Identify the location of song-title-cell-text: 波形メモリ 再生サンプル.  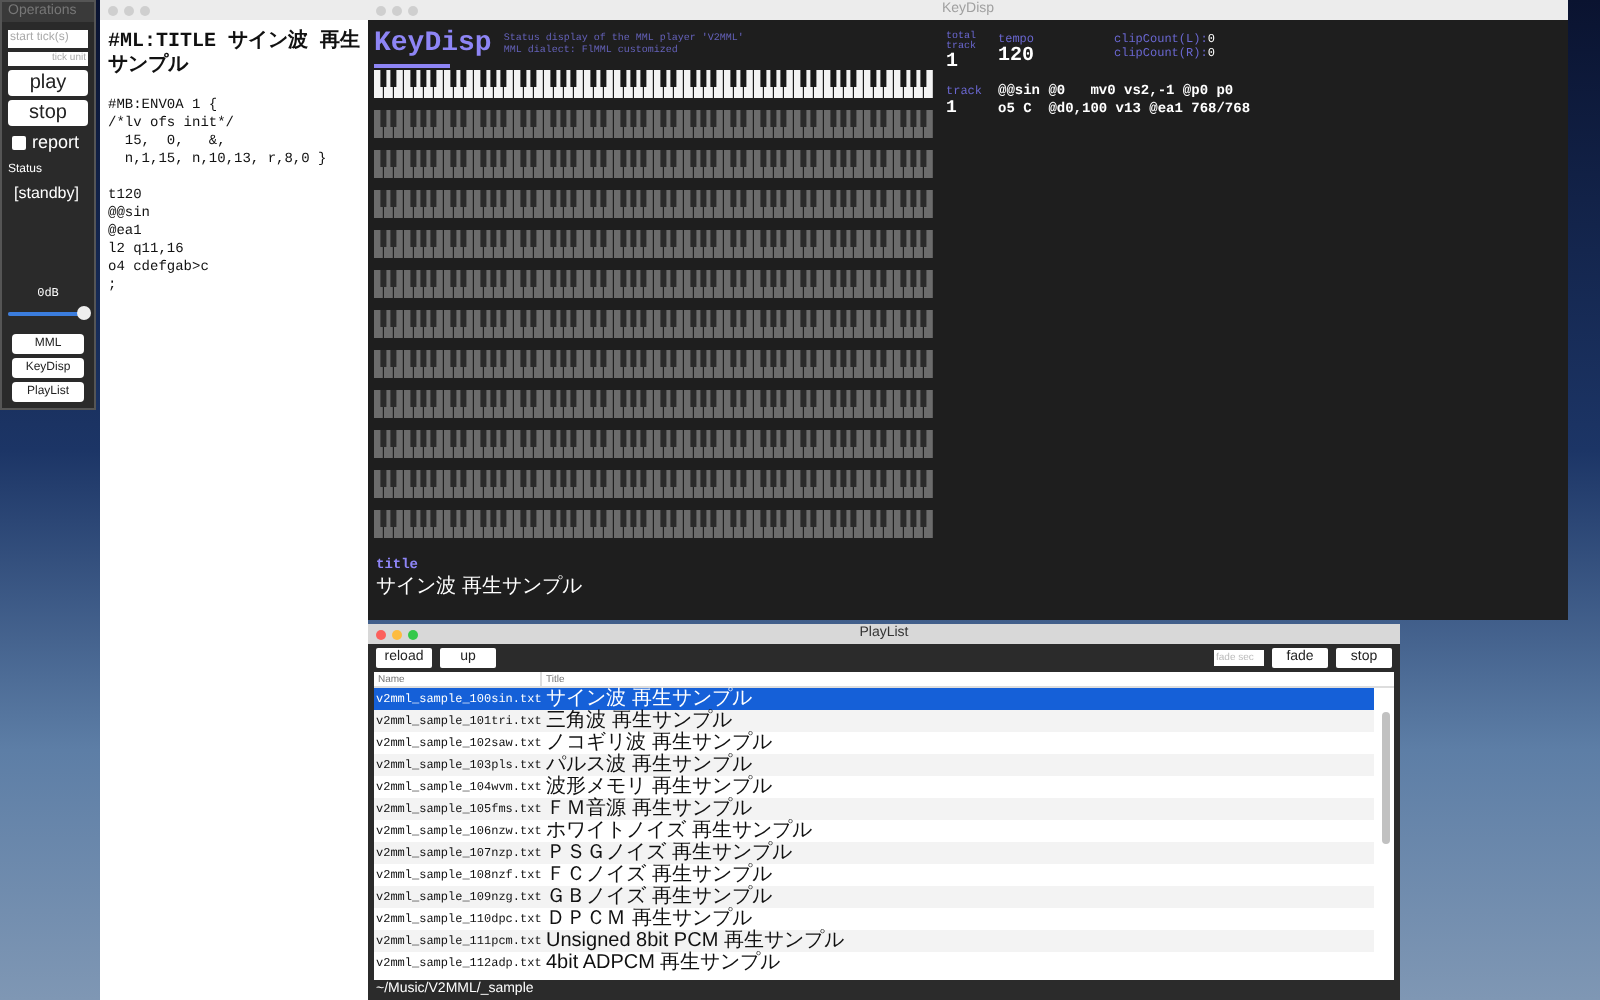
(659, 787).